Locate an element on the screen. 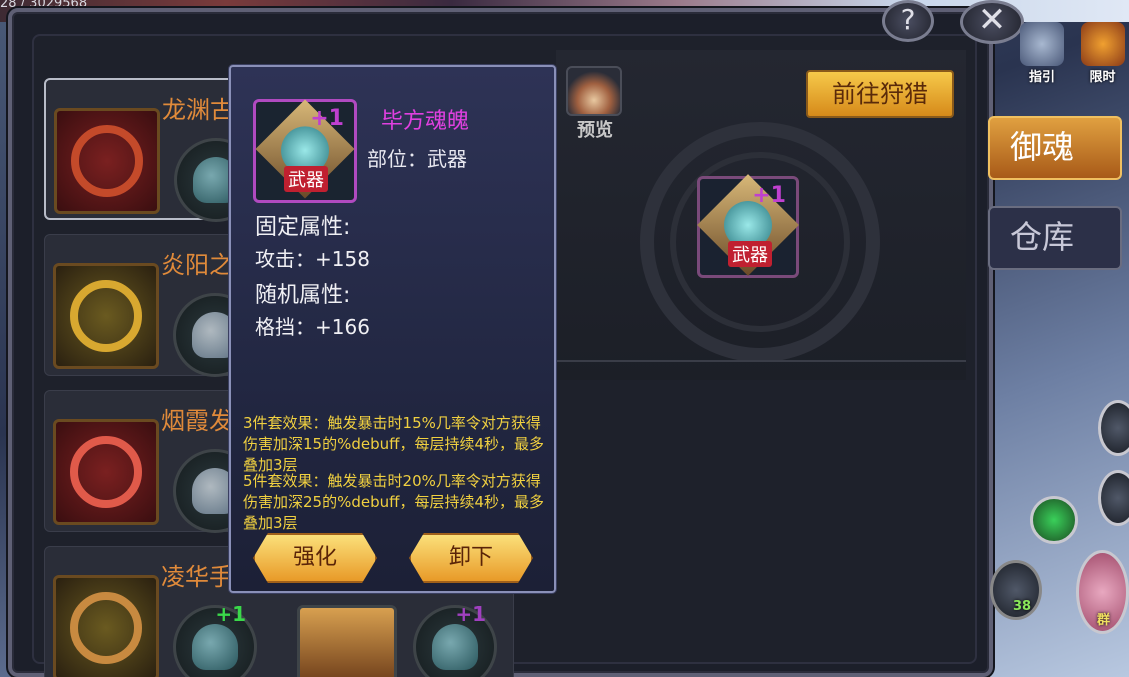 The width and height of the screenshot is (1129, 677). random-attr-stat: 格挡：+166 is located at coordinates (312, 327).